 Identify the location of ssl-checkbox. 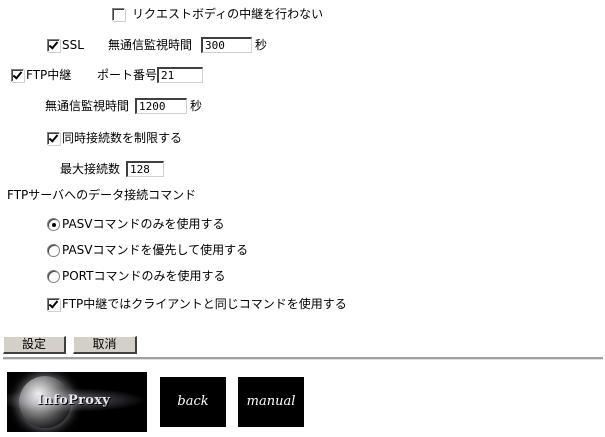
(53, 45).